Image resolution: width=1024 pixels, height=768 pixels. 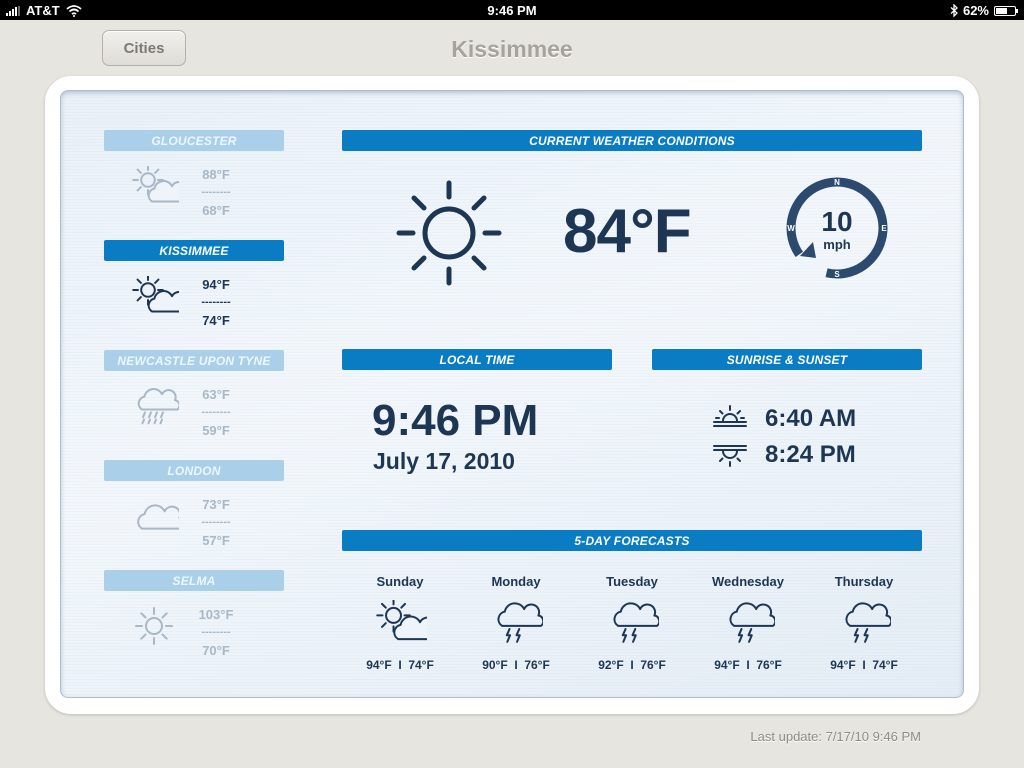 I want to click on current-sun-icon, so click(x=449, y=233).